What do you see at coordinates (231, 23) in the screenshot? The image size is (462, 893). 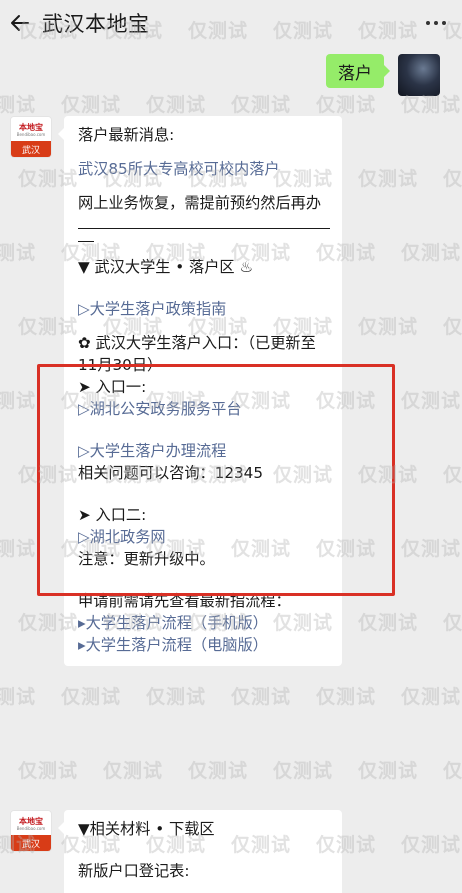 I see `chat-header: 武汉本地宝` at bounding box center [231, 23].